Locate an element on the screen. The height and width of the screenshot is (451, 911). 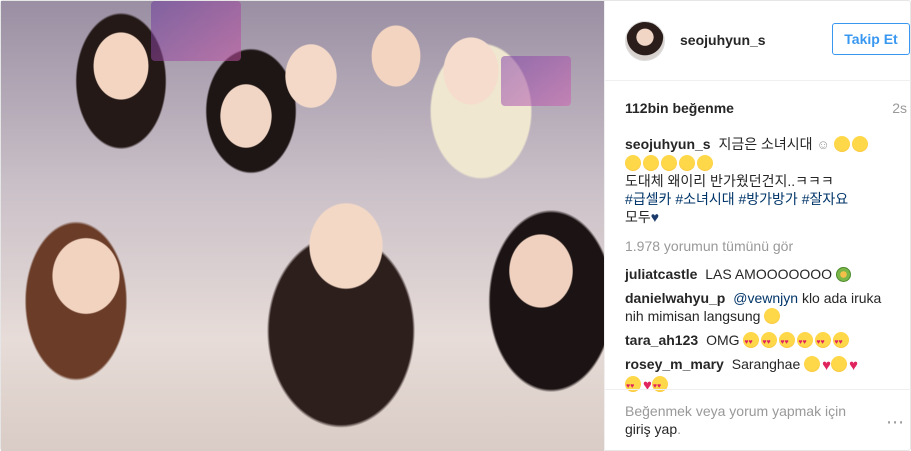
comment-username: rosey_m_mary is located at coordinates (674, 364).